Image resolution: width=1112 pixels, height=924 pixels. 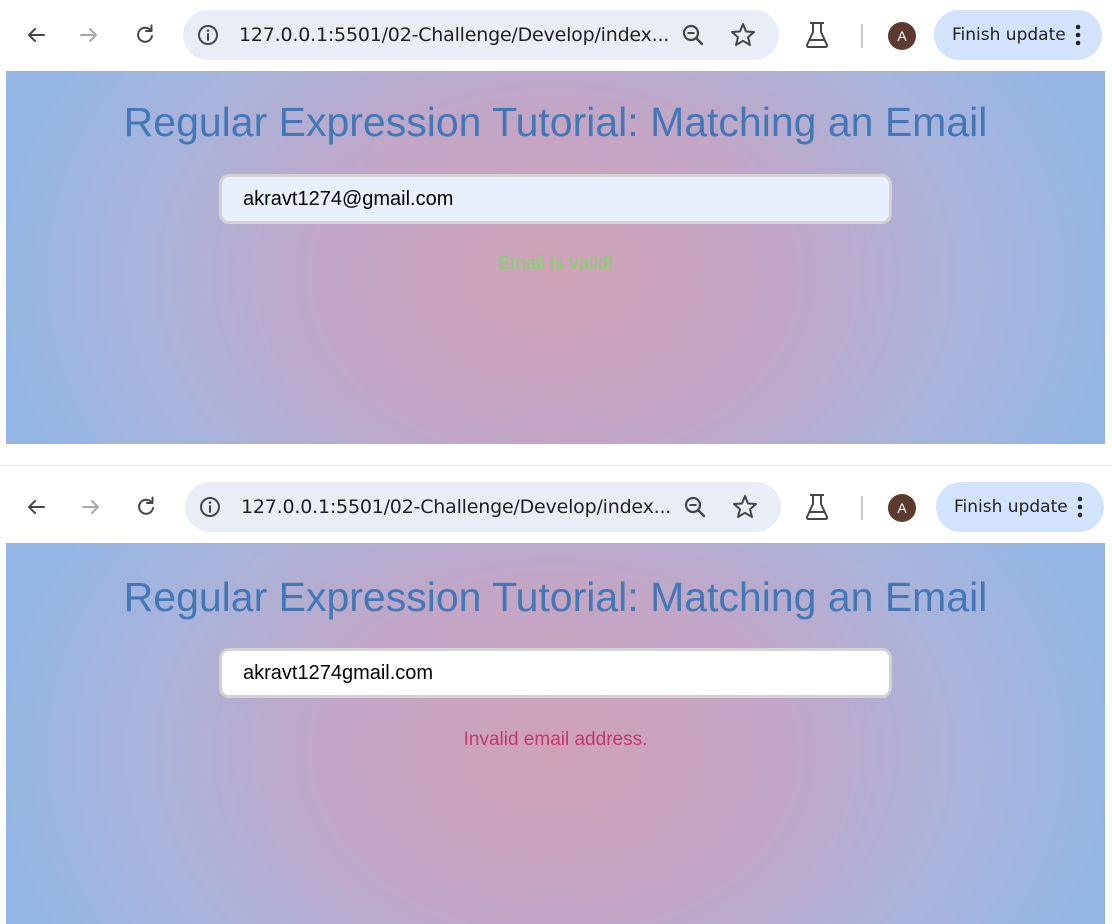 I want to click on validation-message: Invalid email address., so click(x=555, y=739).